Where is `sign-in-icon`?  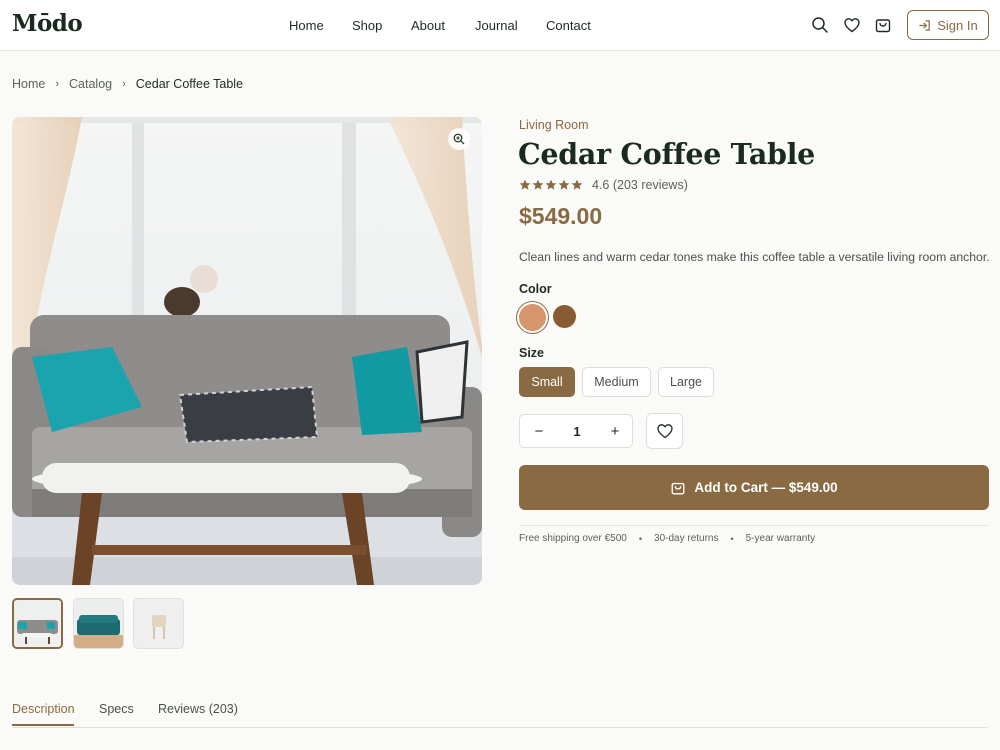 sign-in-icon is located at coordinates (924, 25).